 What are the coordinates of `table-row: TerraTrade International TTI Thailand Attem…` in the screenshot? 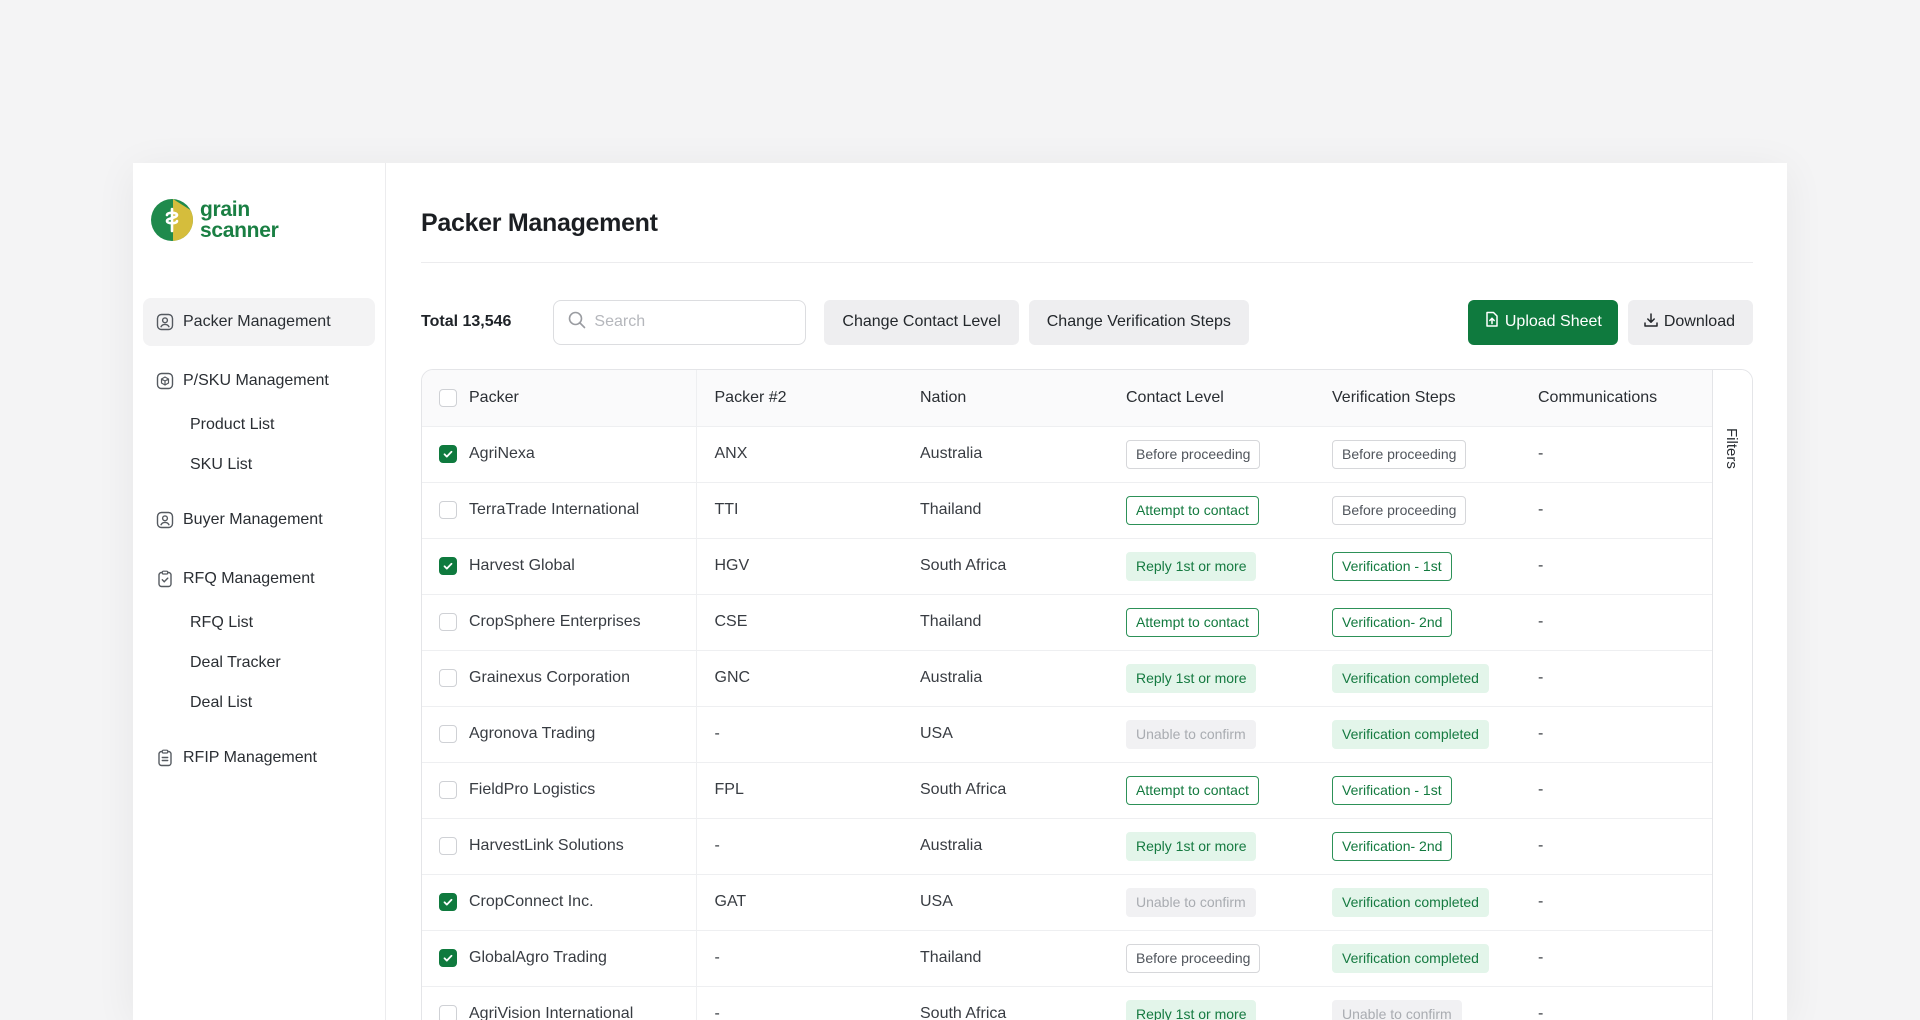 It's located at (1068, 510).